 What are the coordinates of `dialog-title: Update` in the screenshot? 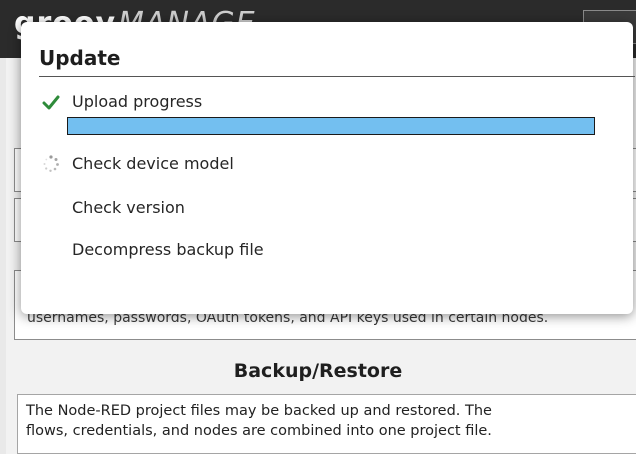 It's located at (80, 58).